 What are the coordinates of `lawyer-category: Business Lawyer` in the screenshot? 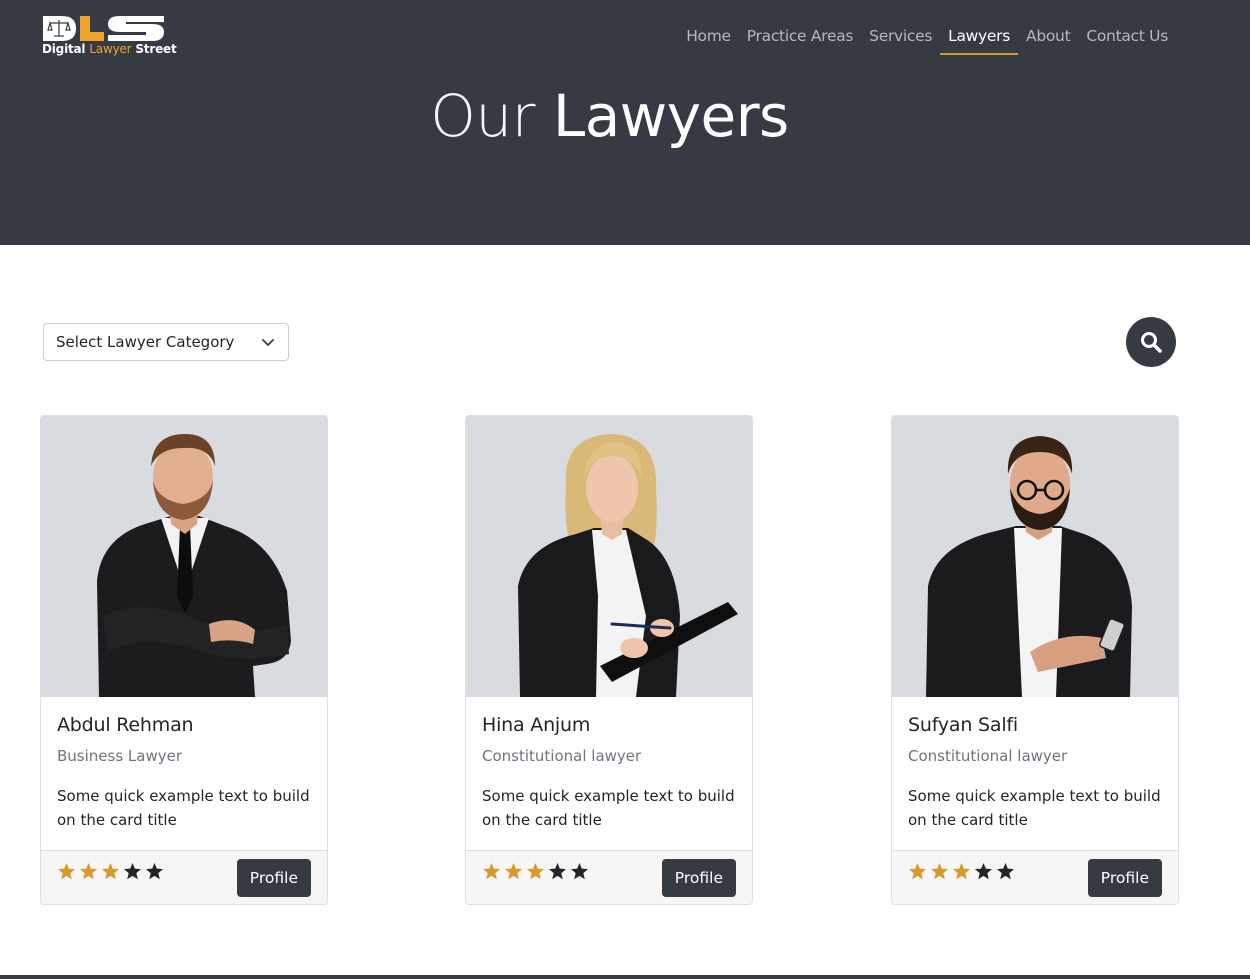 It's located at (120, 756).